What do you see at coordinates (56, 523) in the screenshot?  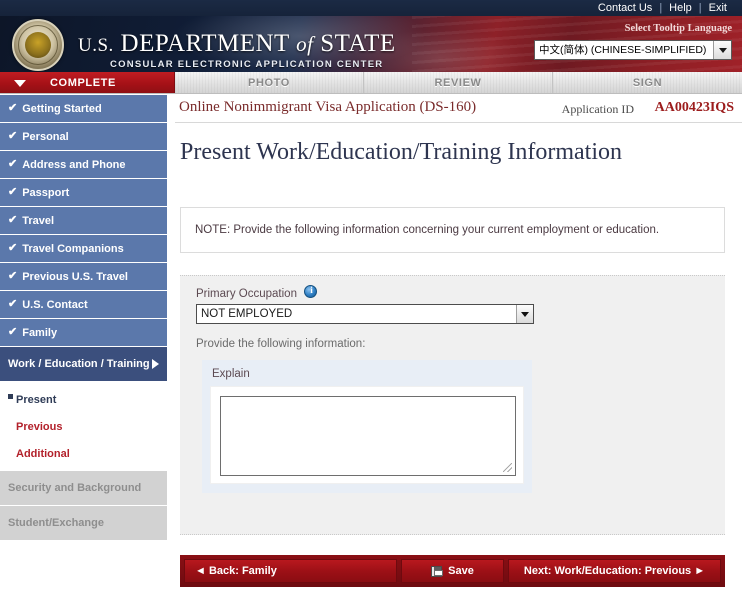 I see `sidebar-item-label: Student/Exchange` at bounding box center [56, 523].